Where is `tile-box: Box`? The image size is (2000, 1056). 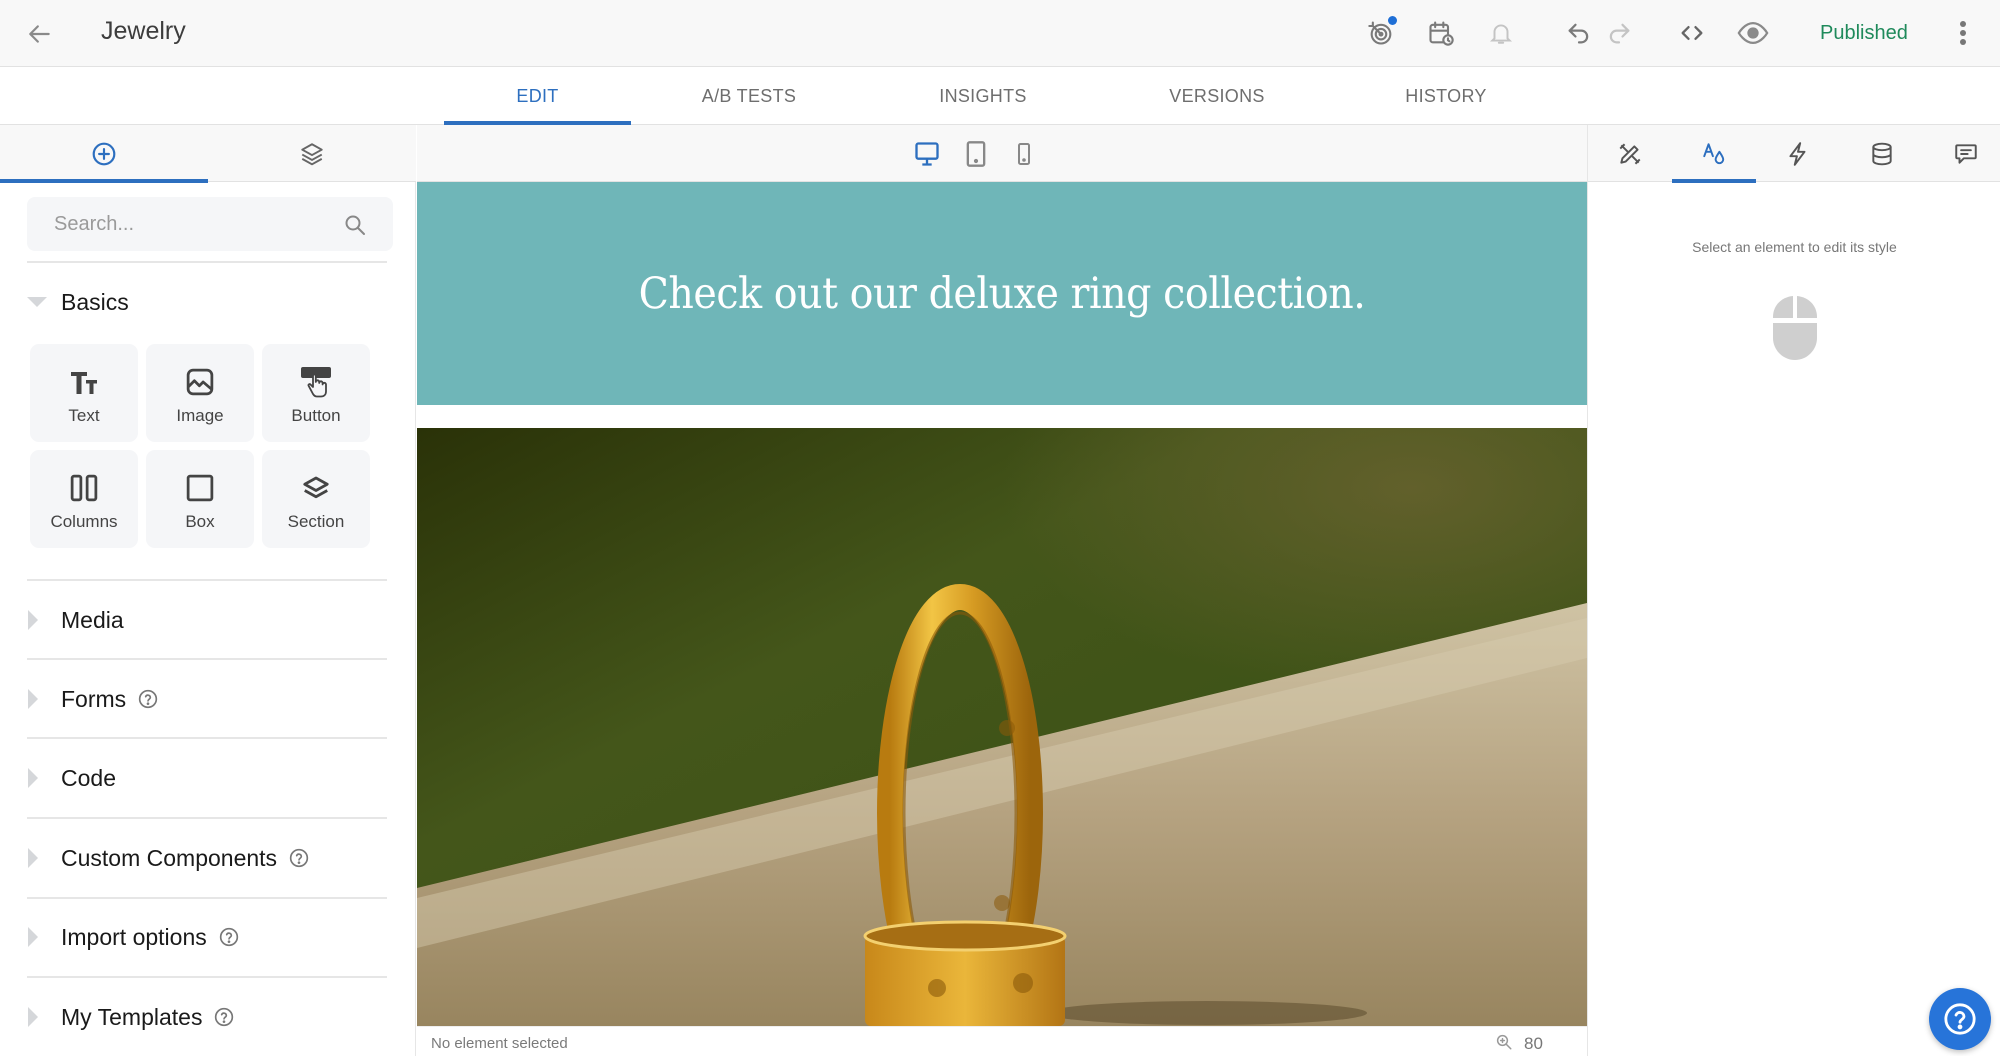
tile-box: Box is located at coordinates (200, 499).